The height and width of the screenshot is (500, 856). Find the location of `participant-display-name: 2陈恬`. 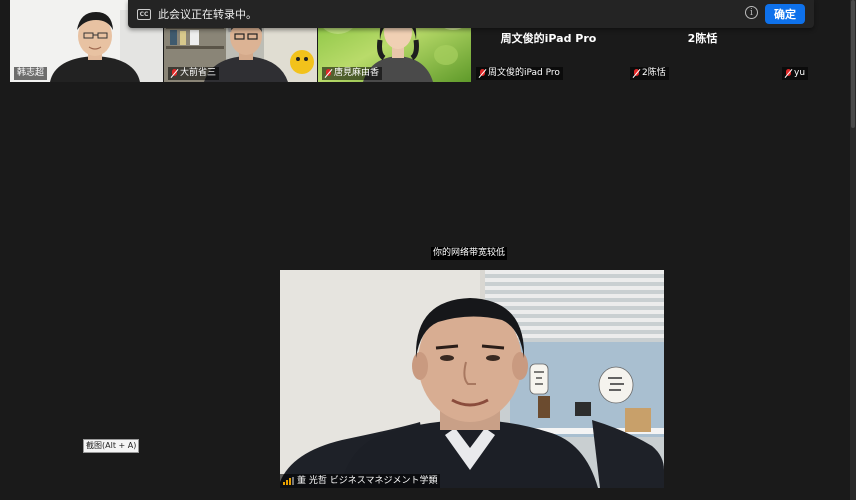

participant-display-name: 2陈恬 is located at coordinates (702, 38).